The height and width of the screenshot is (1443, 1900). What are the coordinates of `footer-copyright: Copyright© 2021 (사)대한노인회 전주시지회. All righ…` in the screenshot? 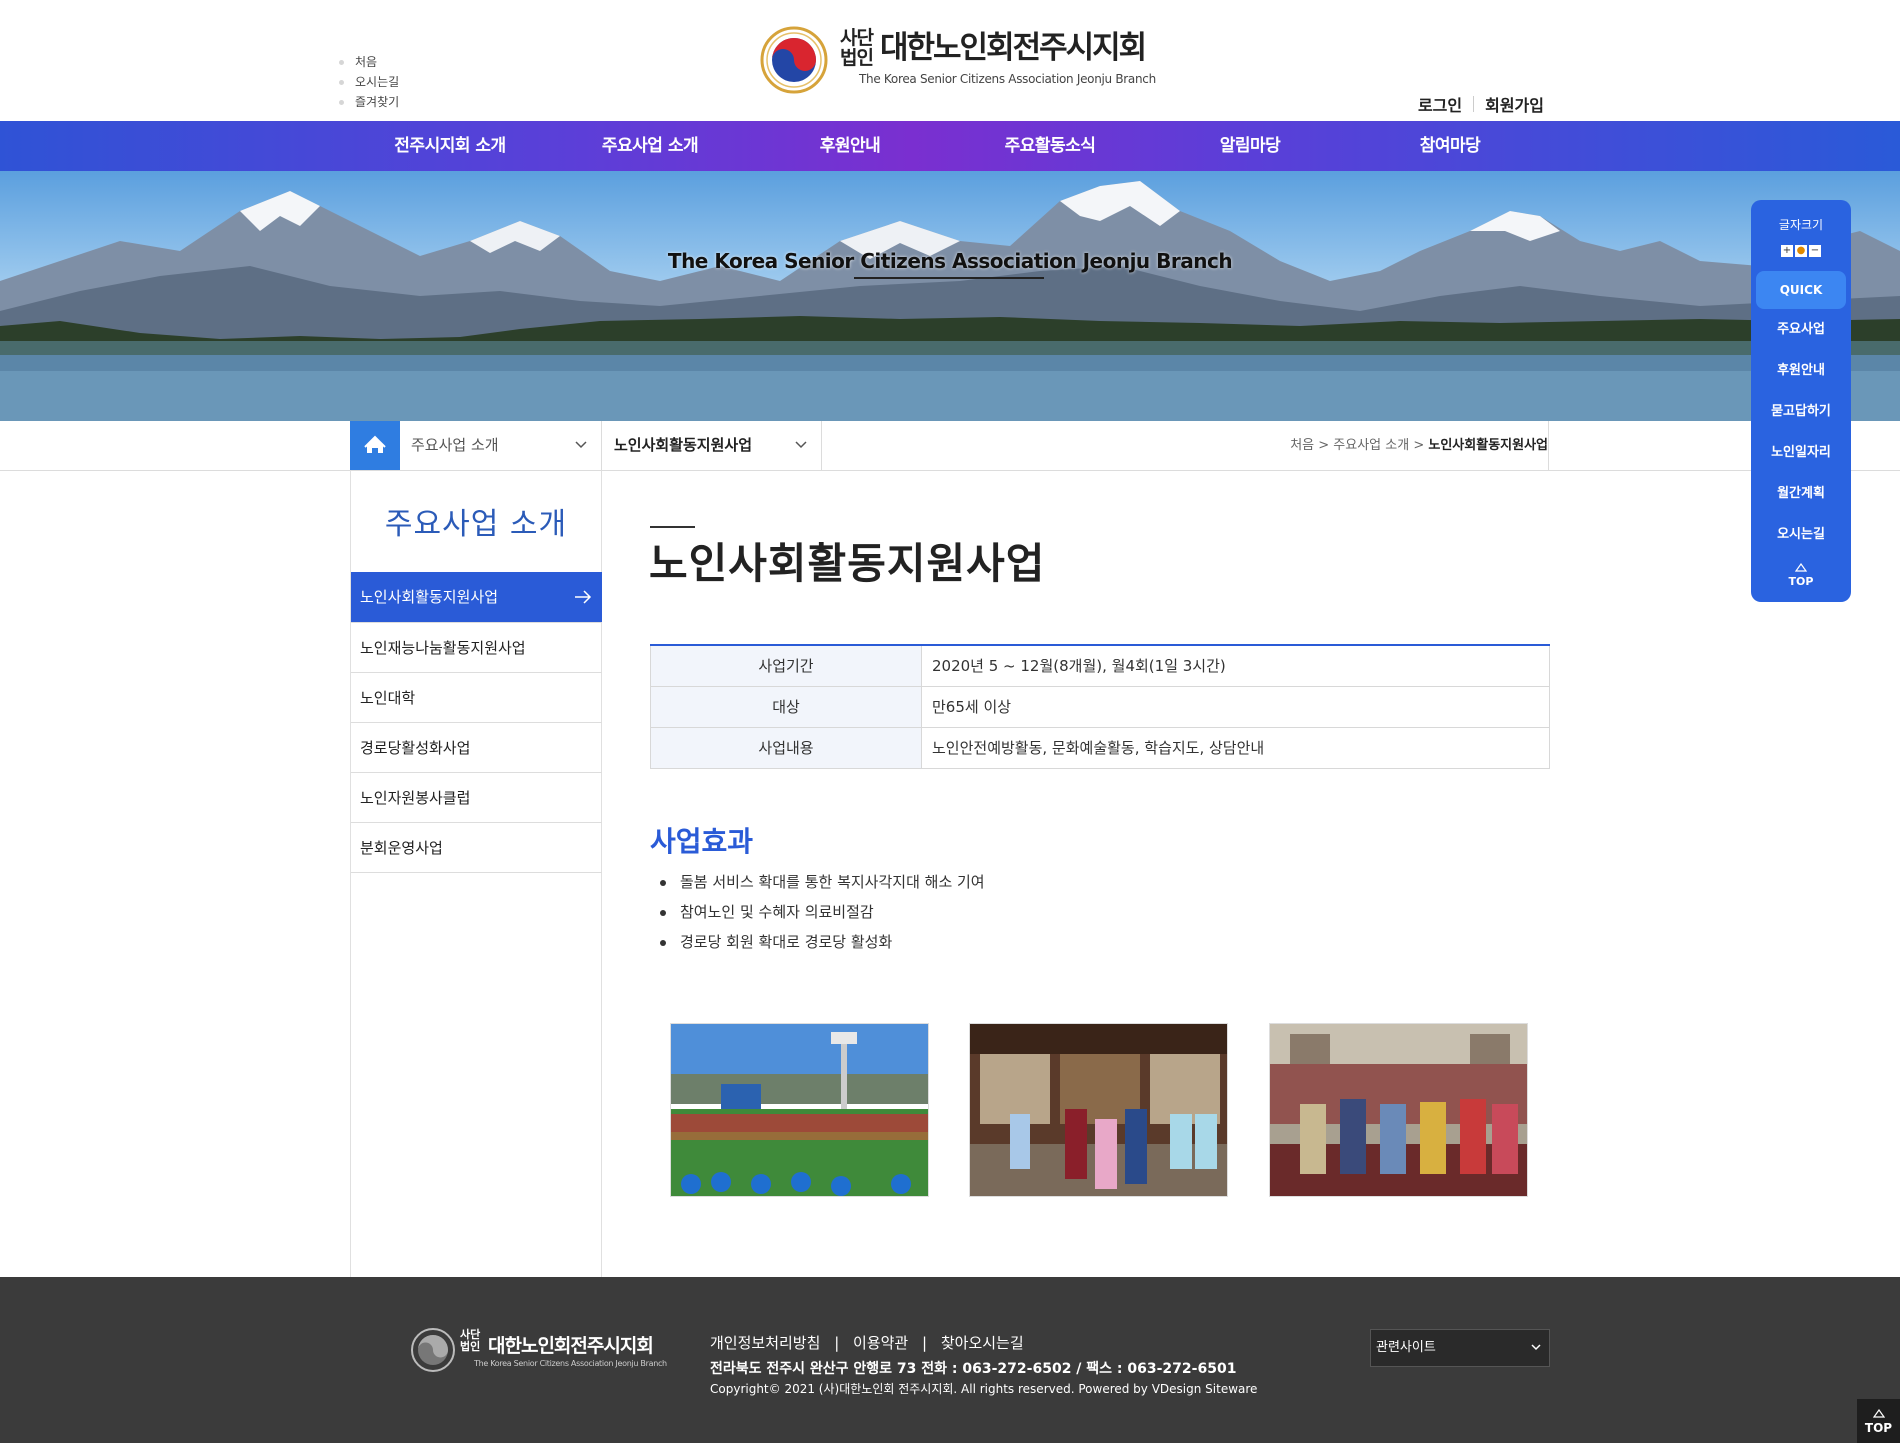 It's located at (984, 1389).